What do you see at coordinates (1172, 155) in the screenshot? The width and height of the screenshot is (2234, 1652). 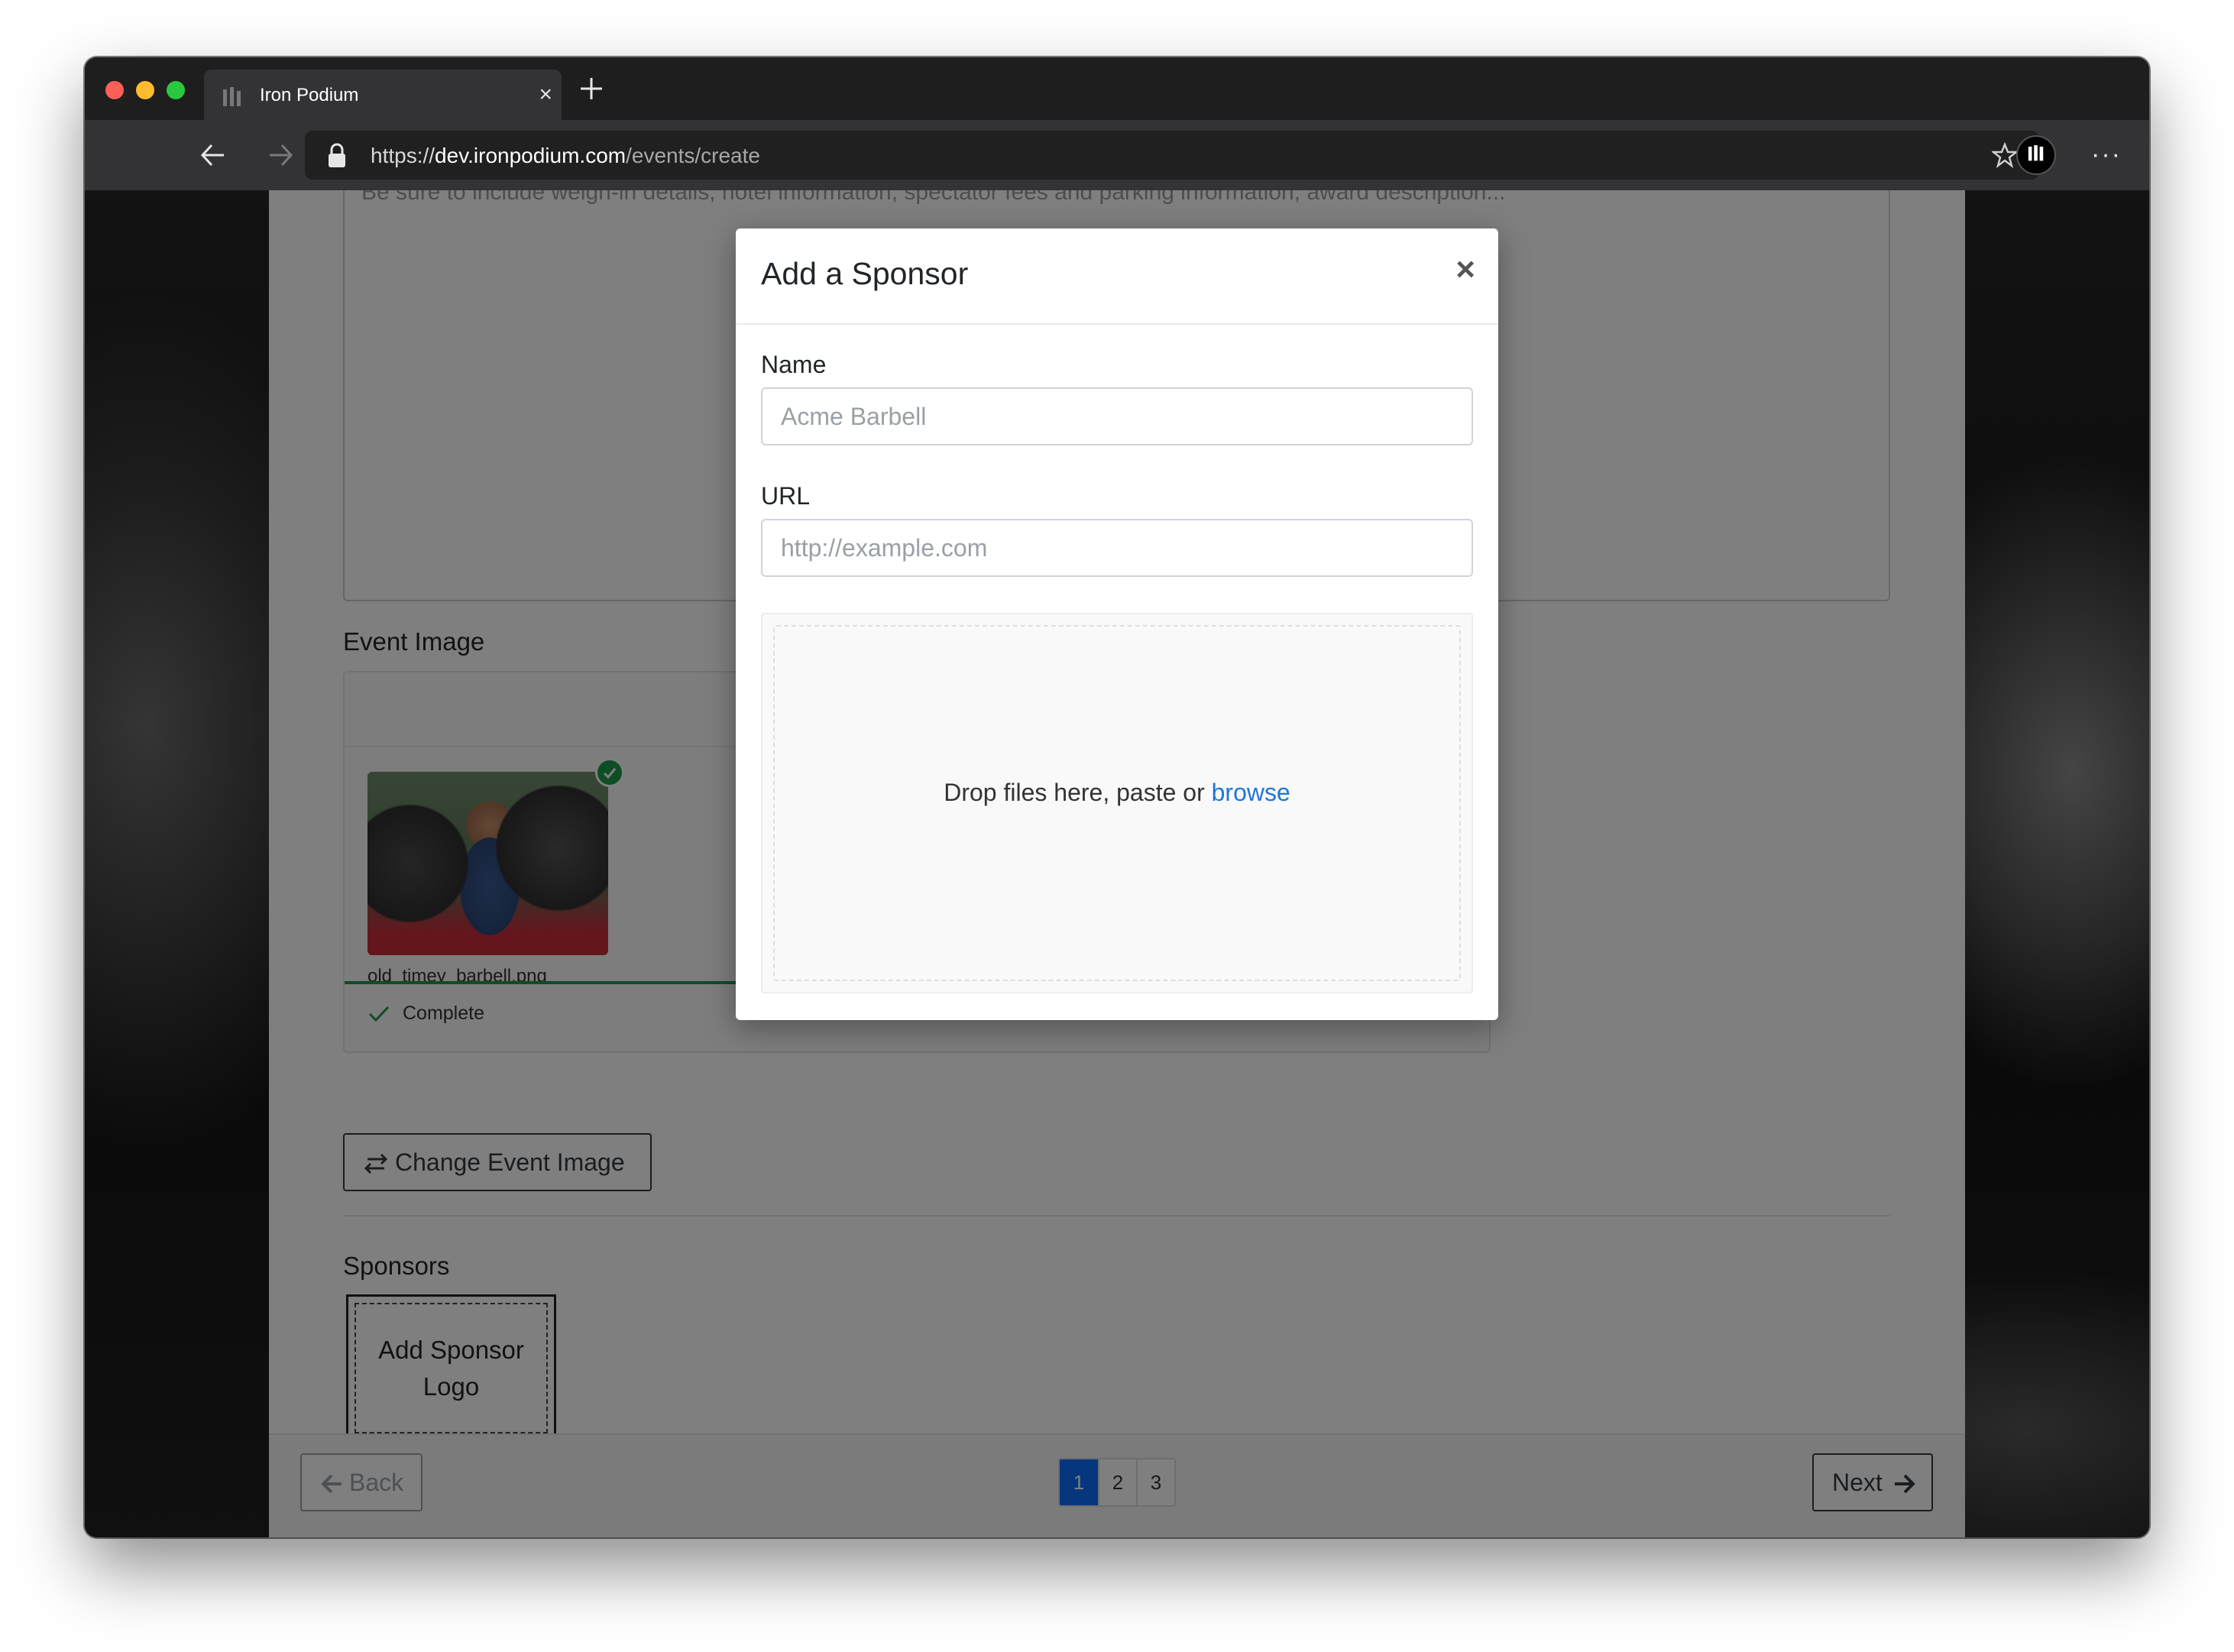 I see `address-bar: https://dev.ironpodium.com/events/create` at bounding box center [1172, 155].